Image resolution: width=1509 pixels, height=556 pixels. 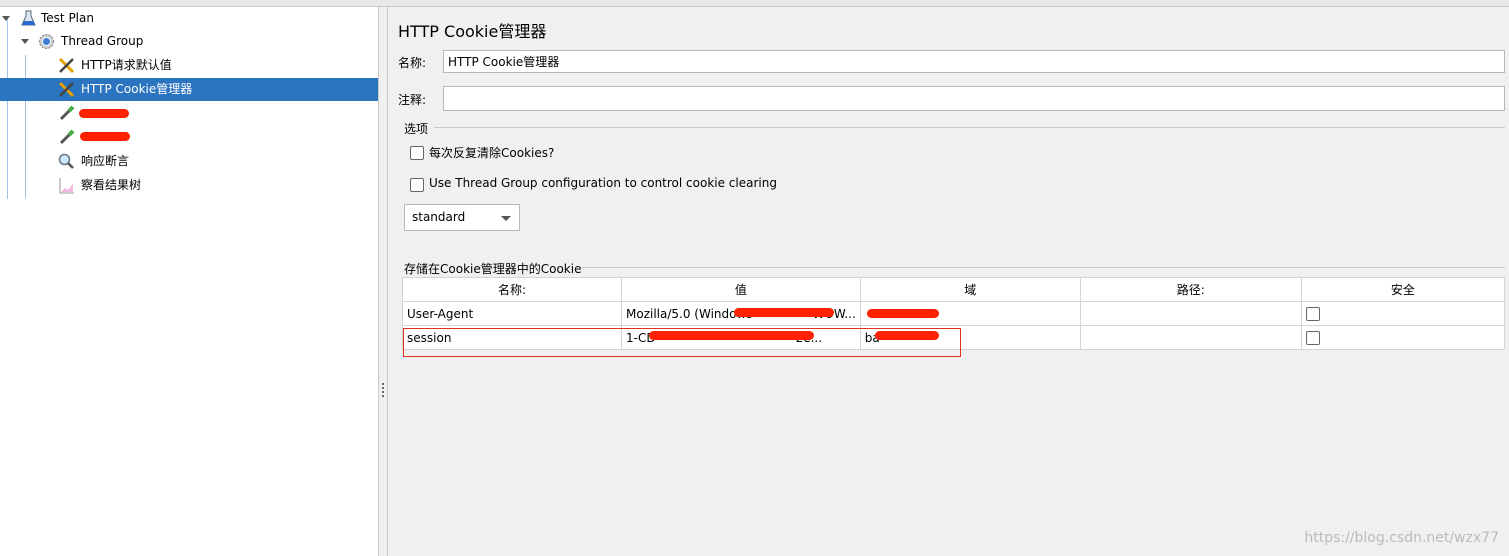 I want to click on tree-item-cookie-manager: HTTP Cookie管理器, so click(x=189, y=89).